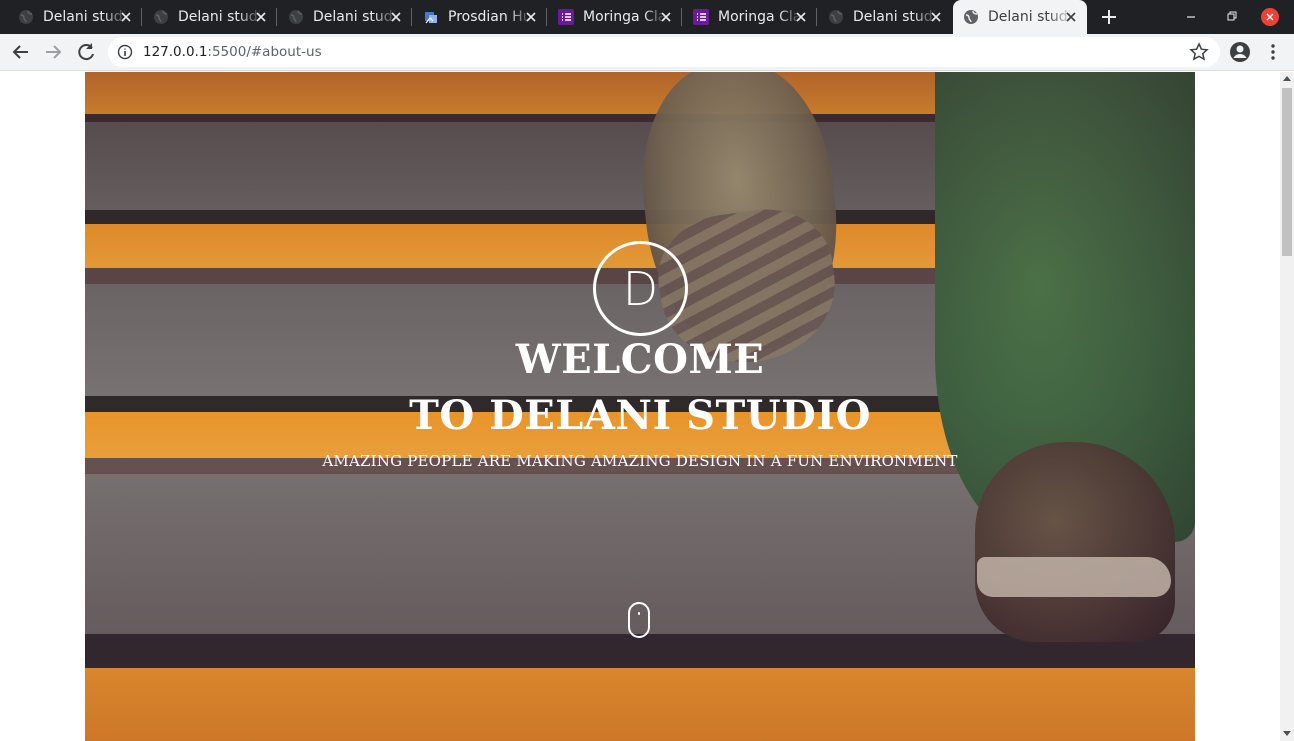 This screenshot has height=741, width=1294. What do you see at coordinates (431, 18) in the screenshot?
I see `prosdian-icon` at bounding box center [431, 18].